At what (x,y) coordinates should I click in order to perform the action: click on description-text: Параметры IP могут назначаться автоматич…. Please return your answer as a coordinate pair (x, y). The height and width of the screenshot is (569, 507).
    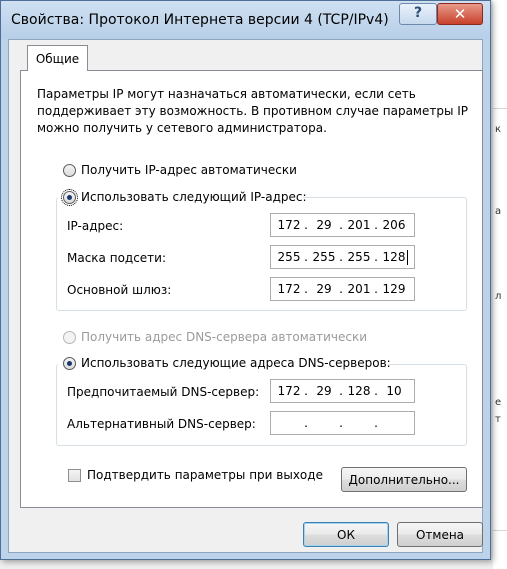
    Looking at the image, I should click on (253, 111).